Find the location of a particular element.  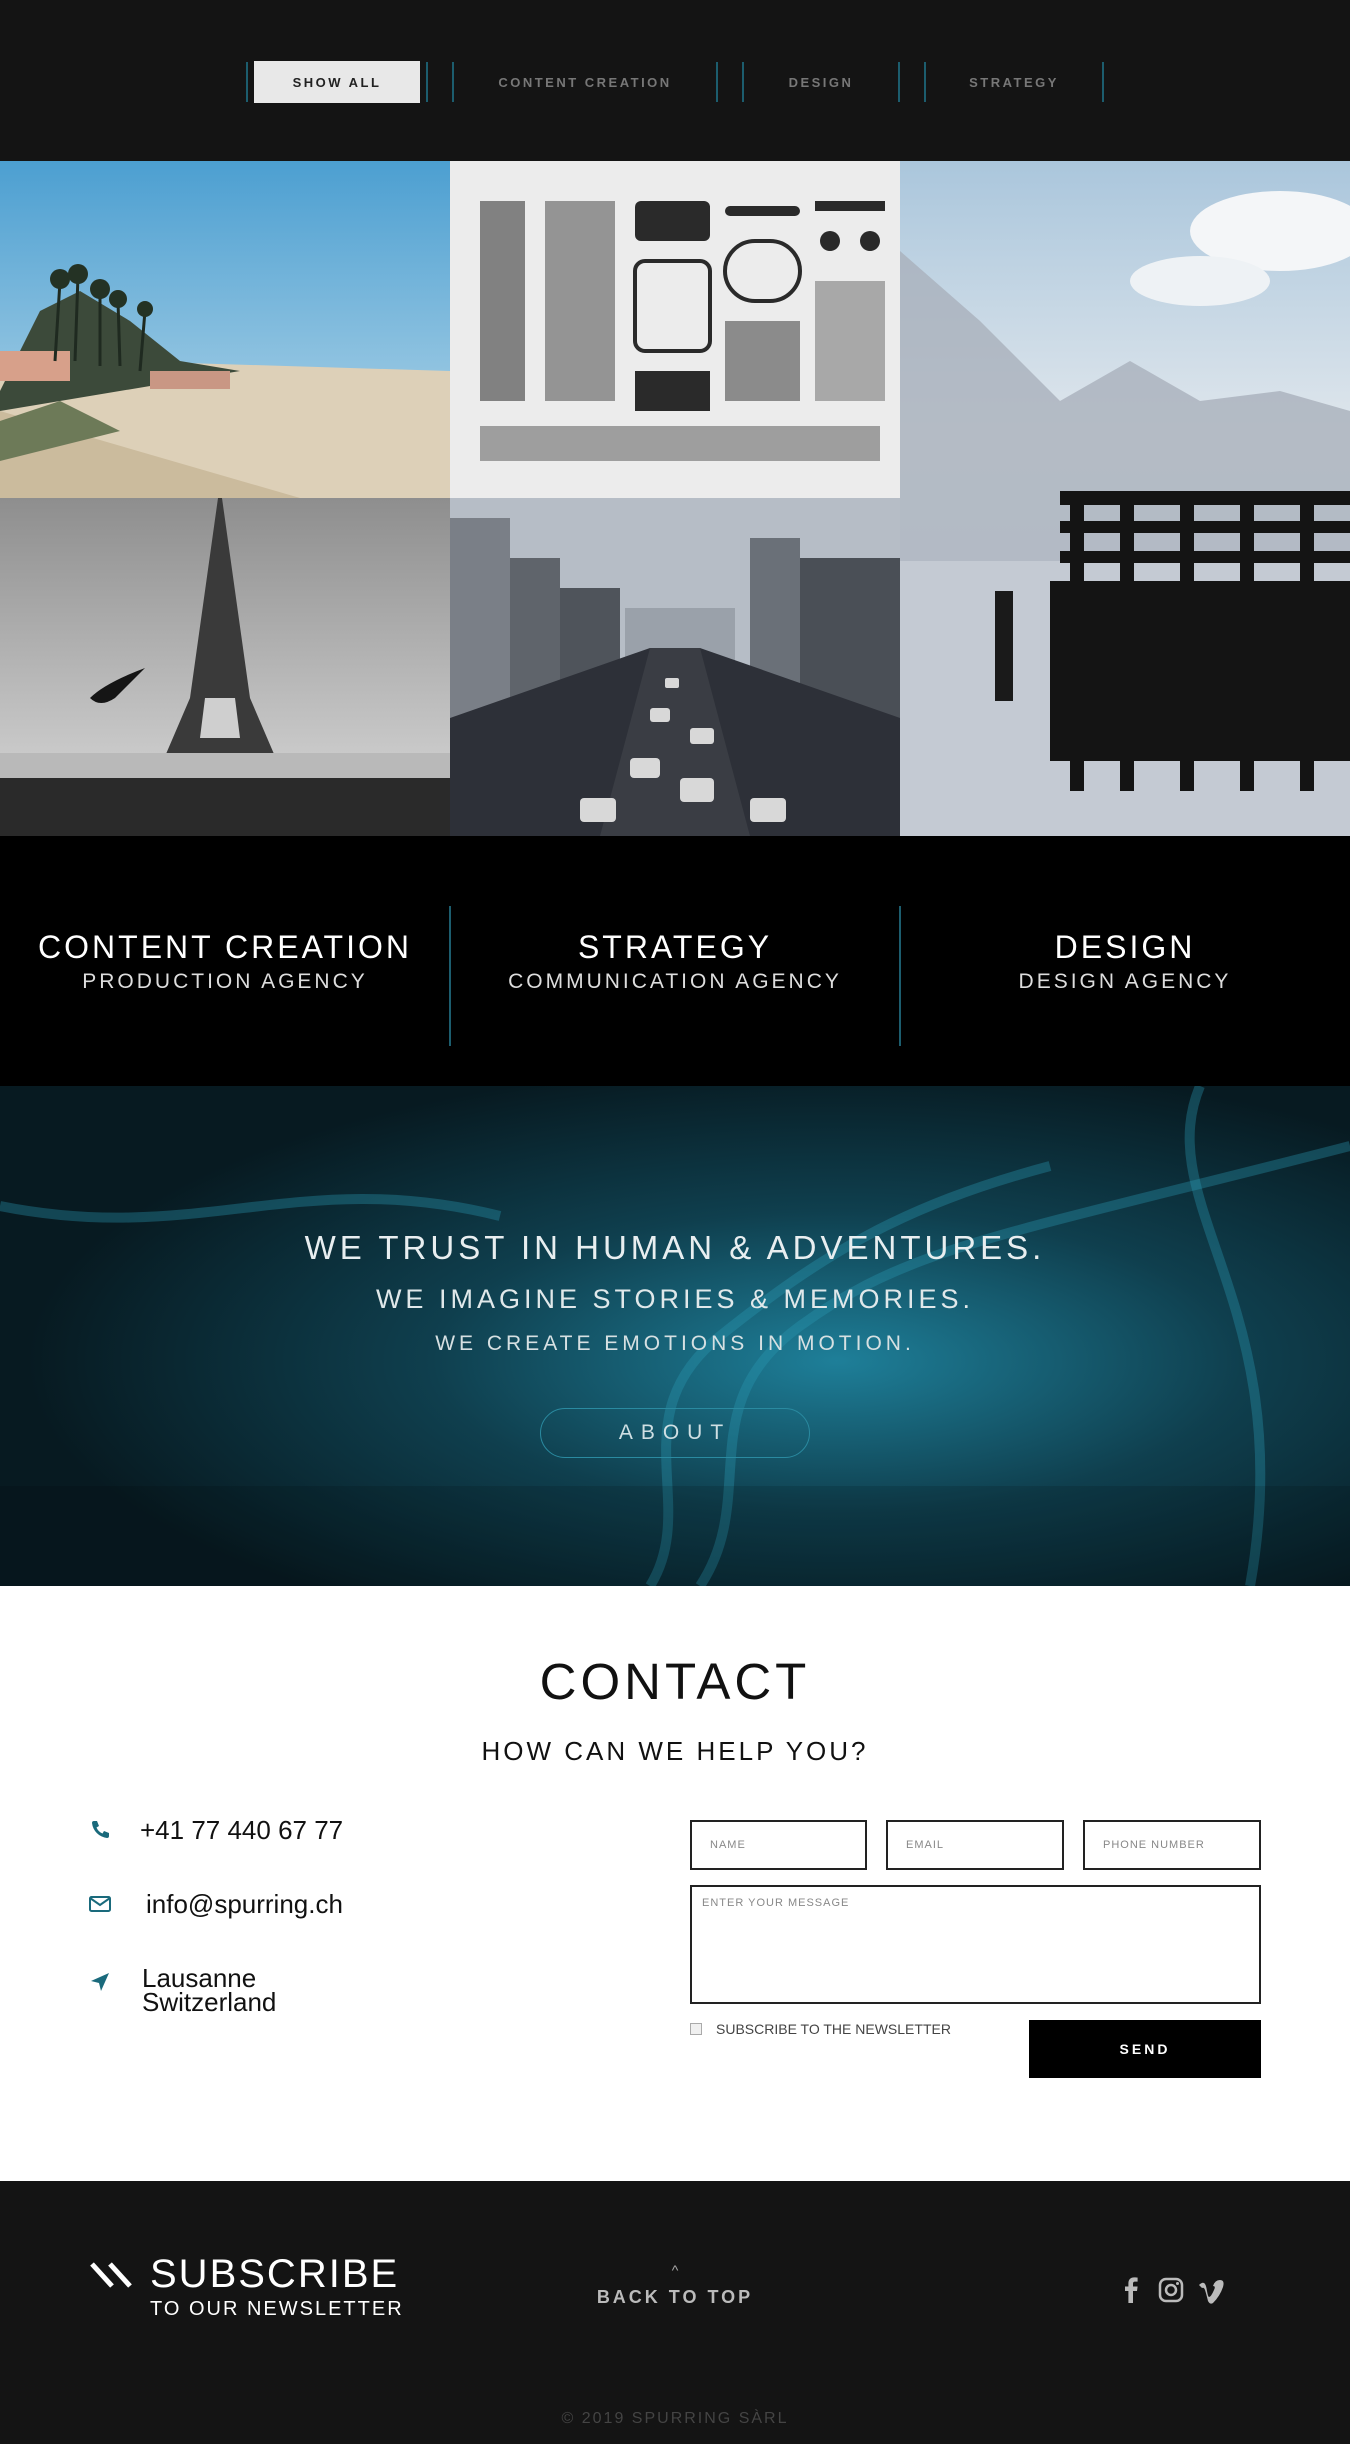

contact-subtitle: HOW CAN WE HELP YOU? is located at coordinates (675, 1751).